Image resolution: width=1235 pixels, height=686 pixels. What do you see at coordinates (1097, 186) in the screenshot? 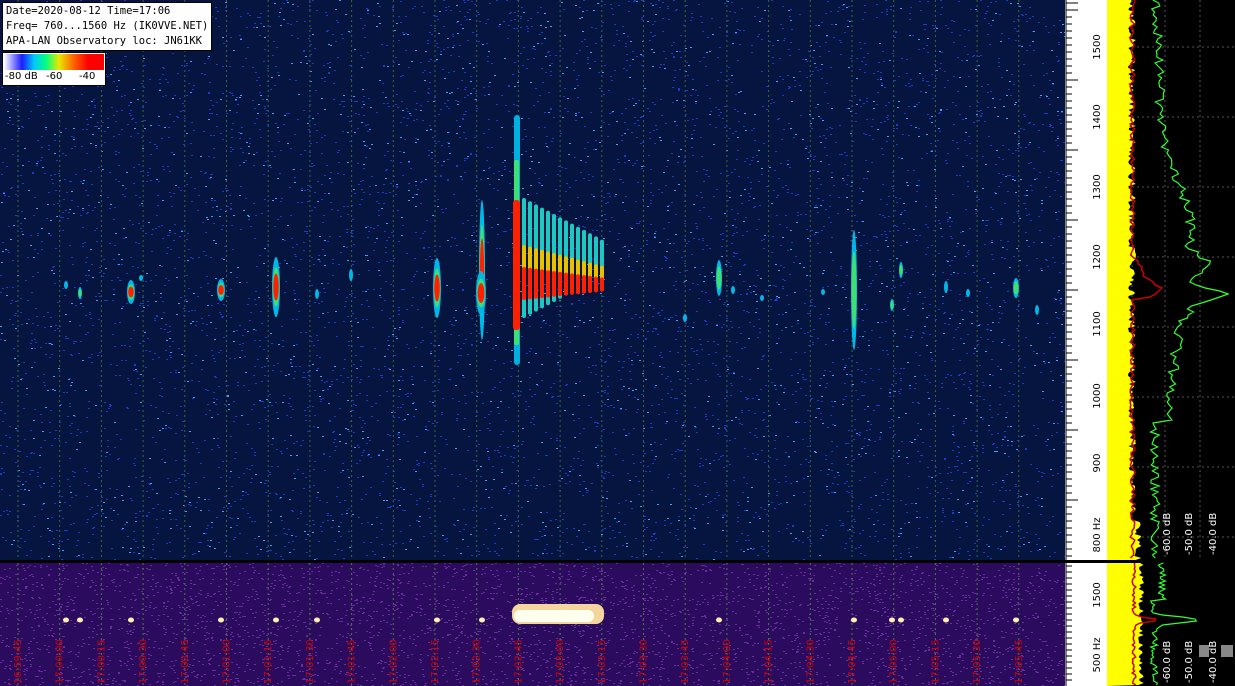
I see `freq-tick-label: 1300` at bounding box center [1097, 186].